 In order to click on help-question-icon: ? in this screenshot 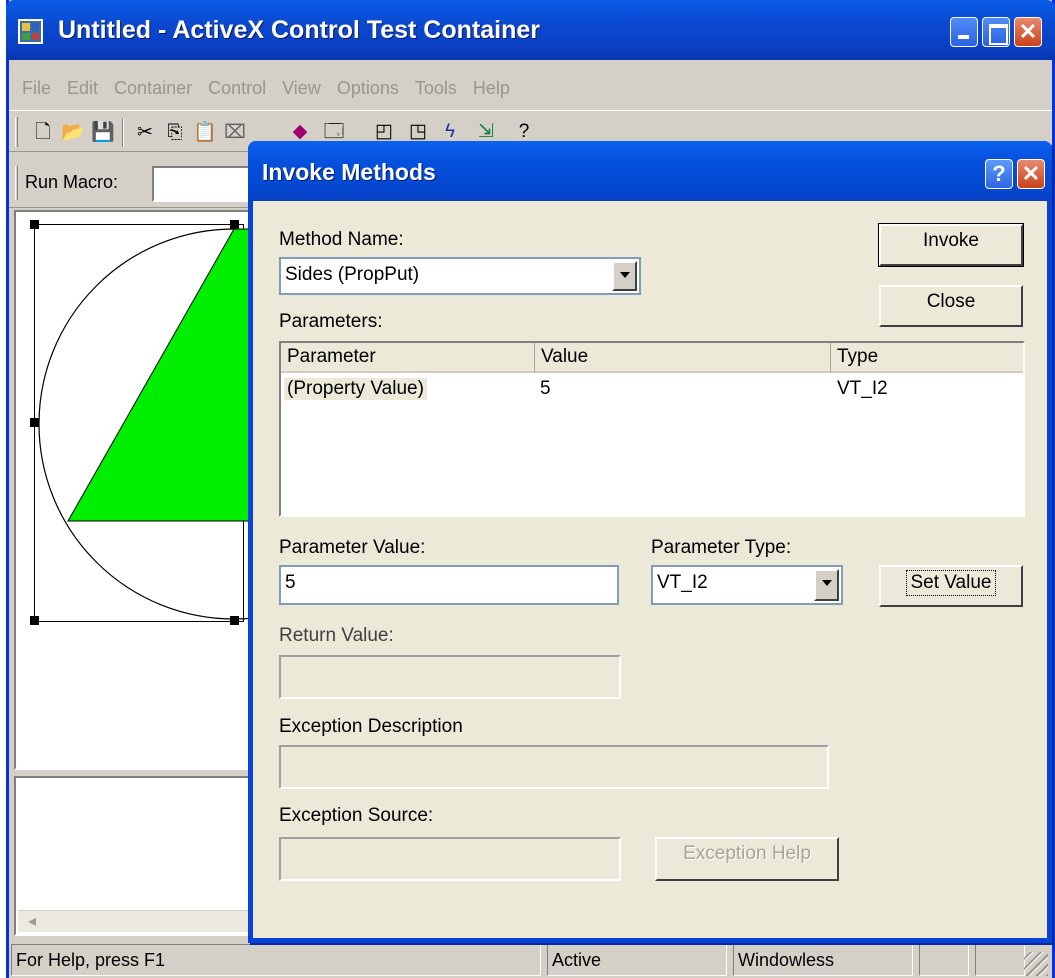, I will do `click(999, 174)`.